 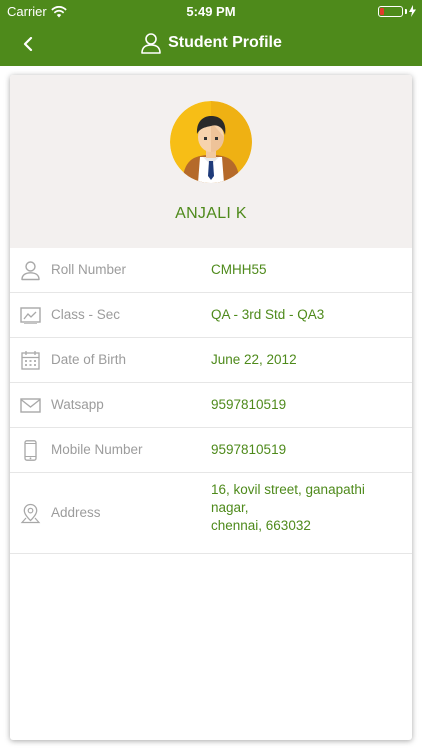 I want to click on person-icon, so click(x=30, y=271).